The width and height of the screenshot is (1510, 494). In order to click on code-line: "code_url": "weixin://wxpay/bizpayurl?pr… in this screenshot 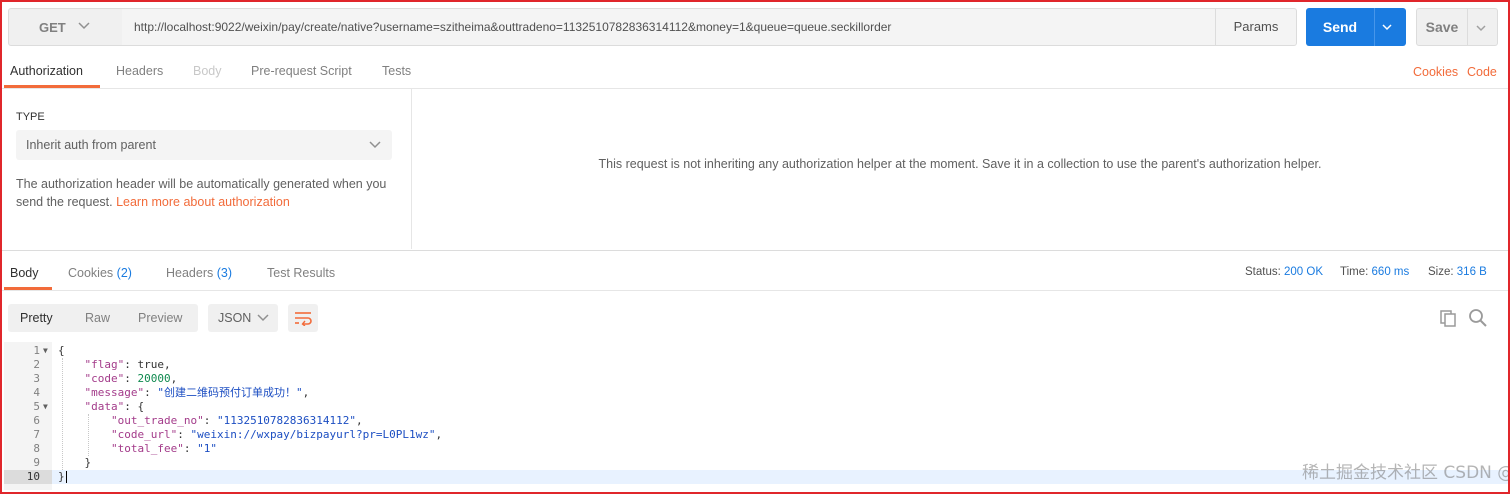, I will do `click(276, 434)`.